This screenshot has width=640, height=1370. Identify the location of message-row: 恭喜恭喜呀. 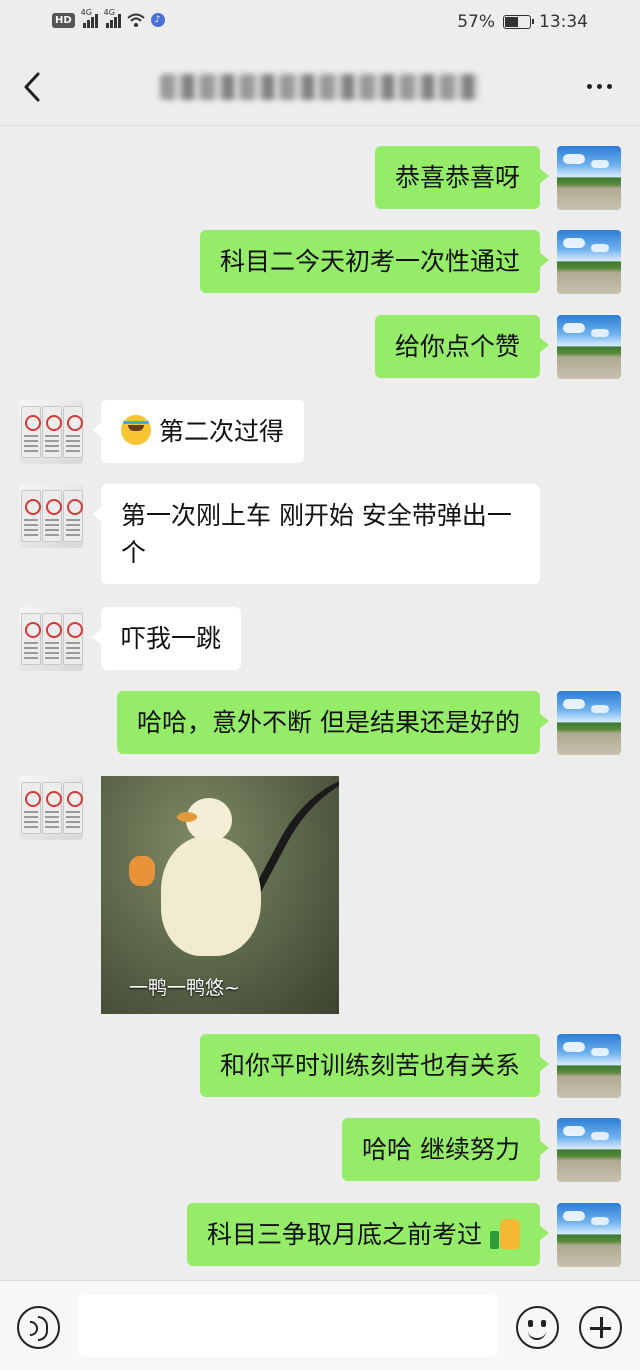
(320, 179).